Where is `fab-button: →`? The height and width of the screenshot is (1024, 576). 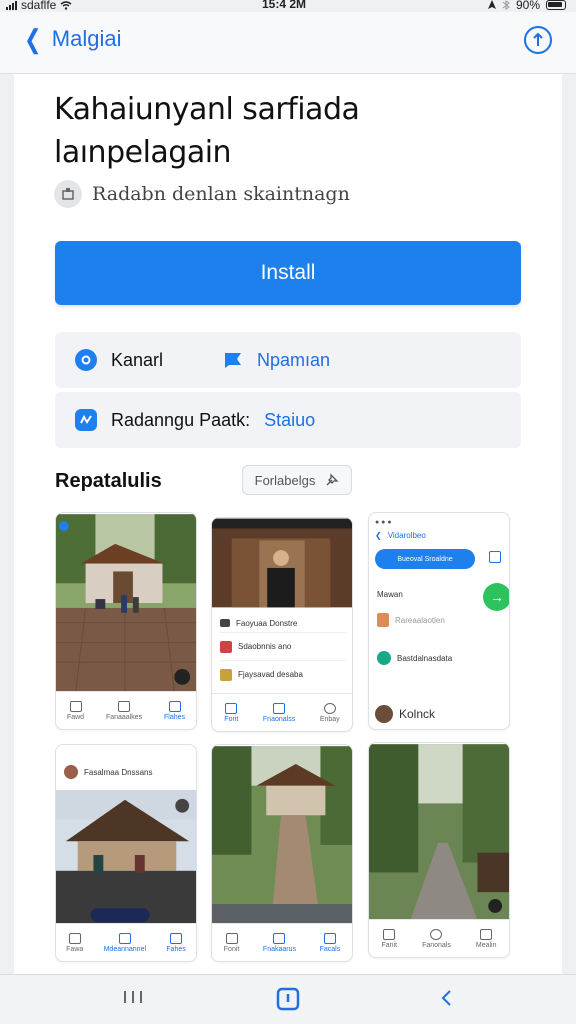
fab-button: → is located at coordinates (496, 597).